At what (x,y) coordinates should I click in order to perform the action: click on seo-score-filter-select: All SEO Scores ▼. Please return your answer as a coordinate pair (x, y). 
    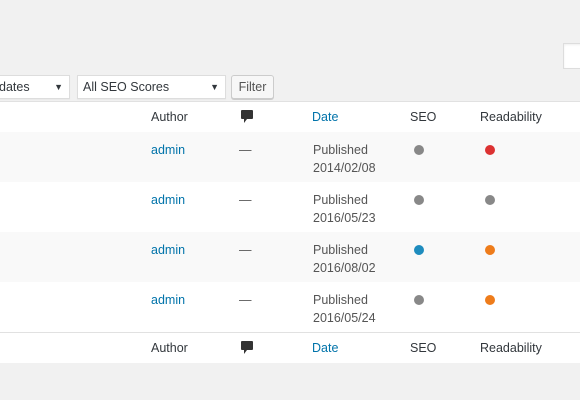
    Looking at the image, I should click on (151, 87).